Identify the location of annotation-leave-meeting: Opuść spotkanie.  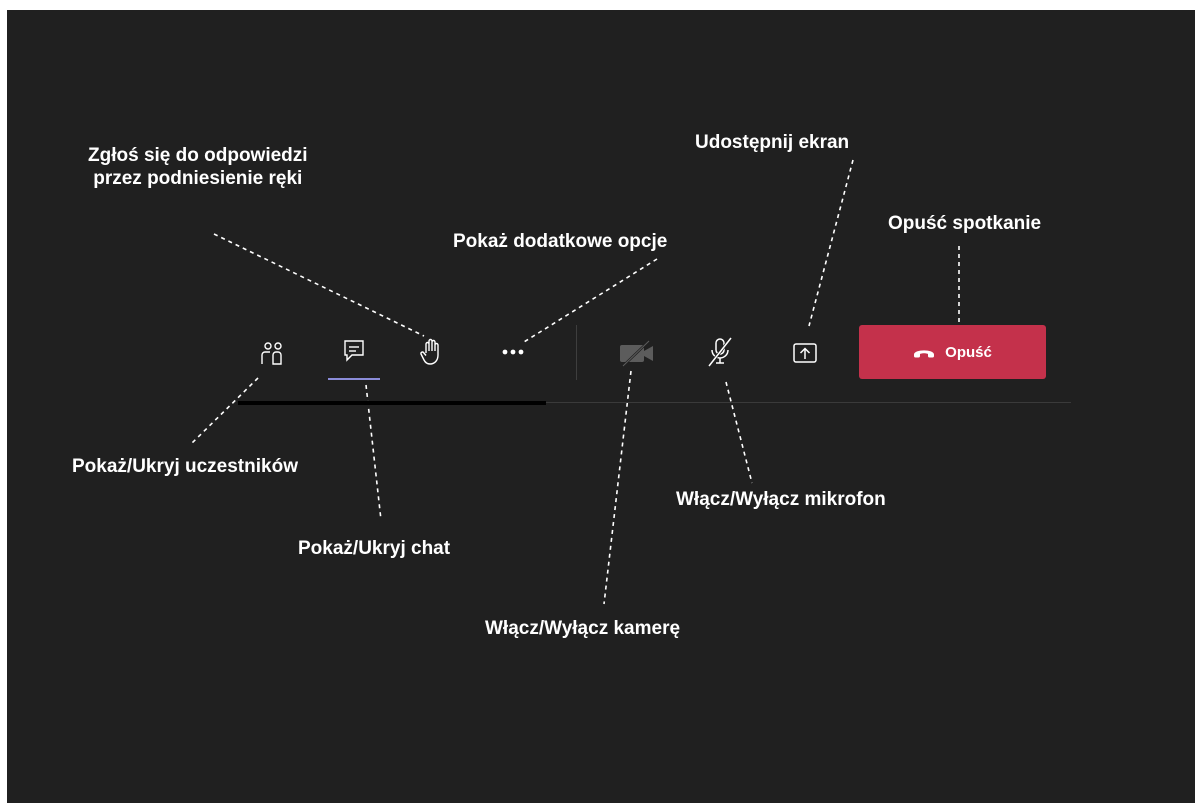
(965, 223).